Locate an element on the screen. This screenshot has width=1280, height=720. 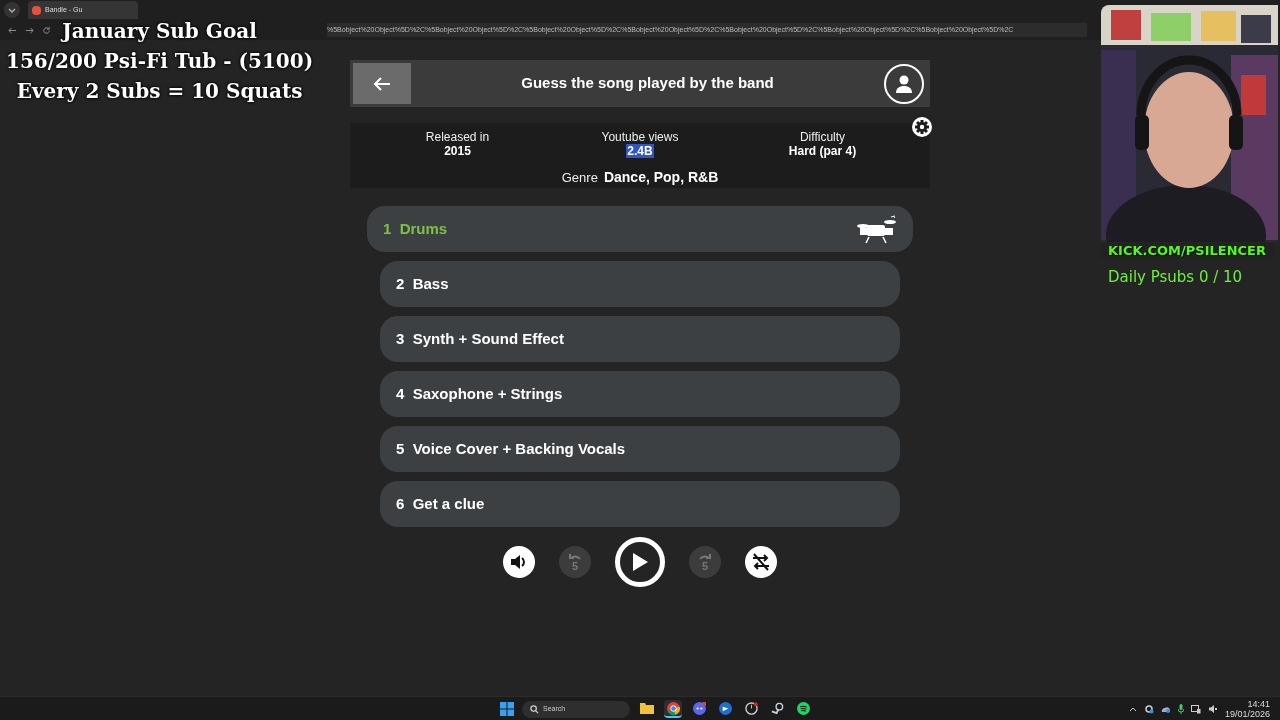
page-title: Guess the song played by the band is located at coordinates (647, 83).